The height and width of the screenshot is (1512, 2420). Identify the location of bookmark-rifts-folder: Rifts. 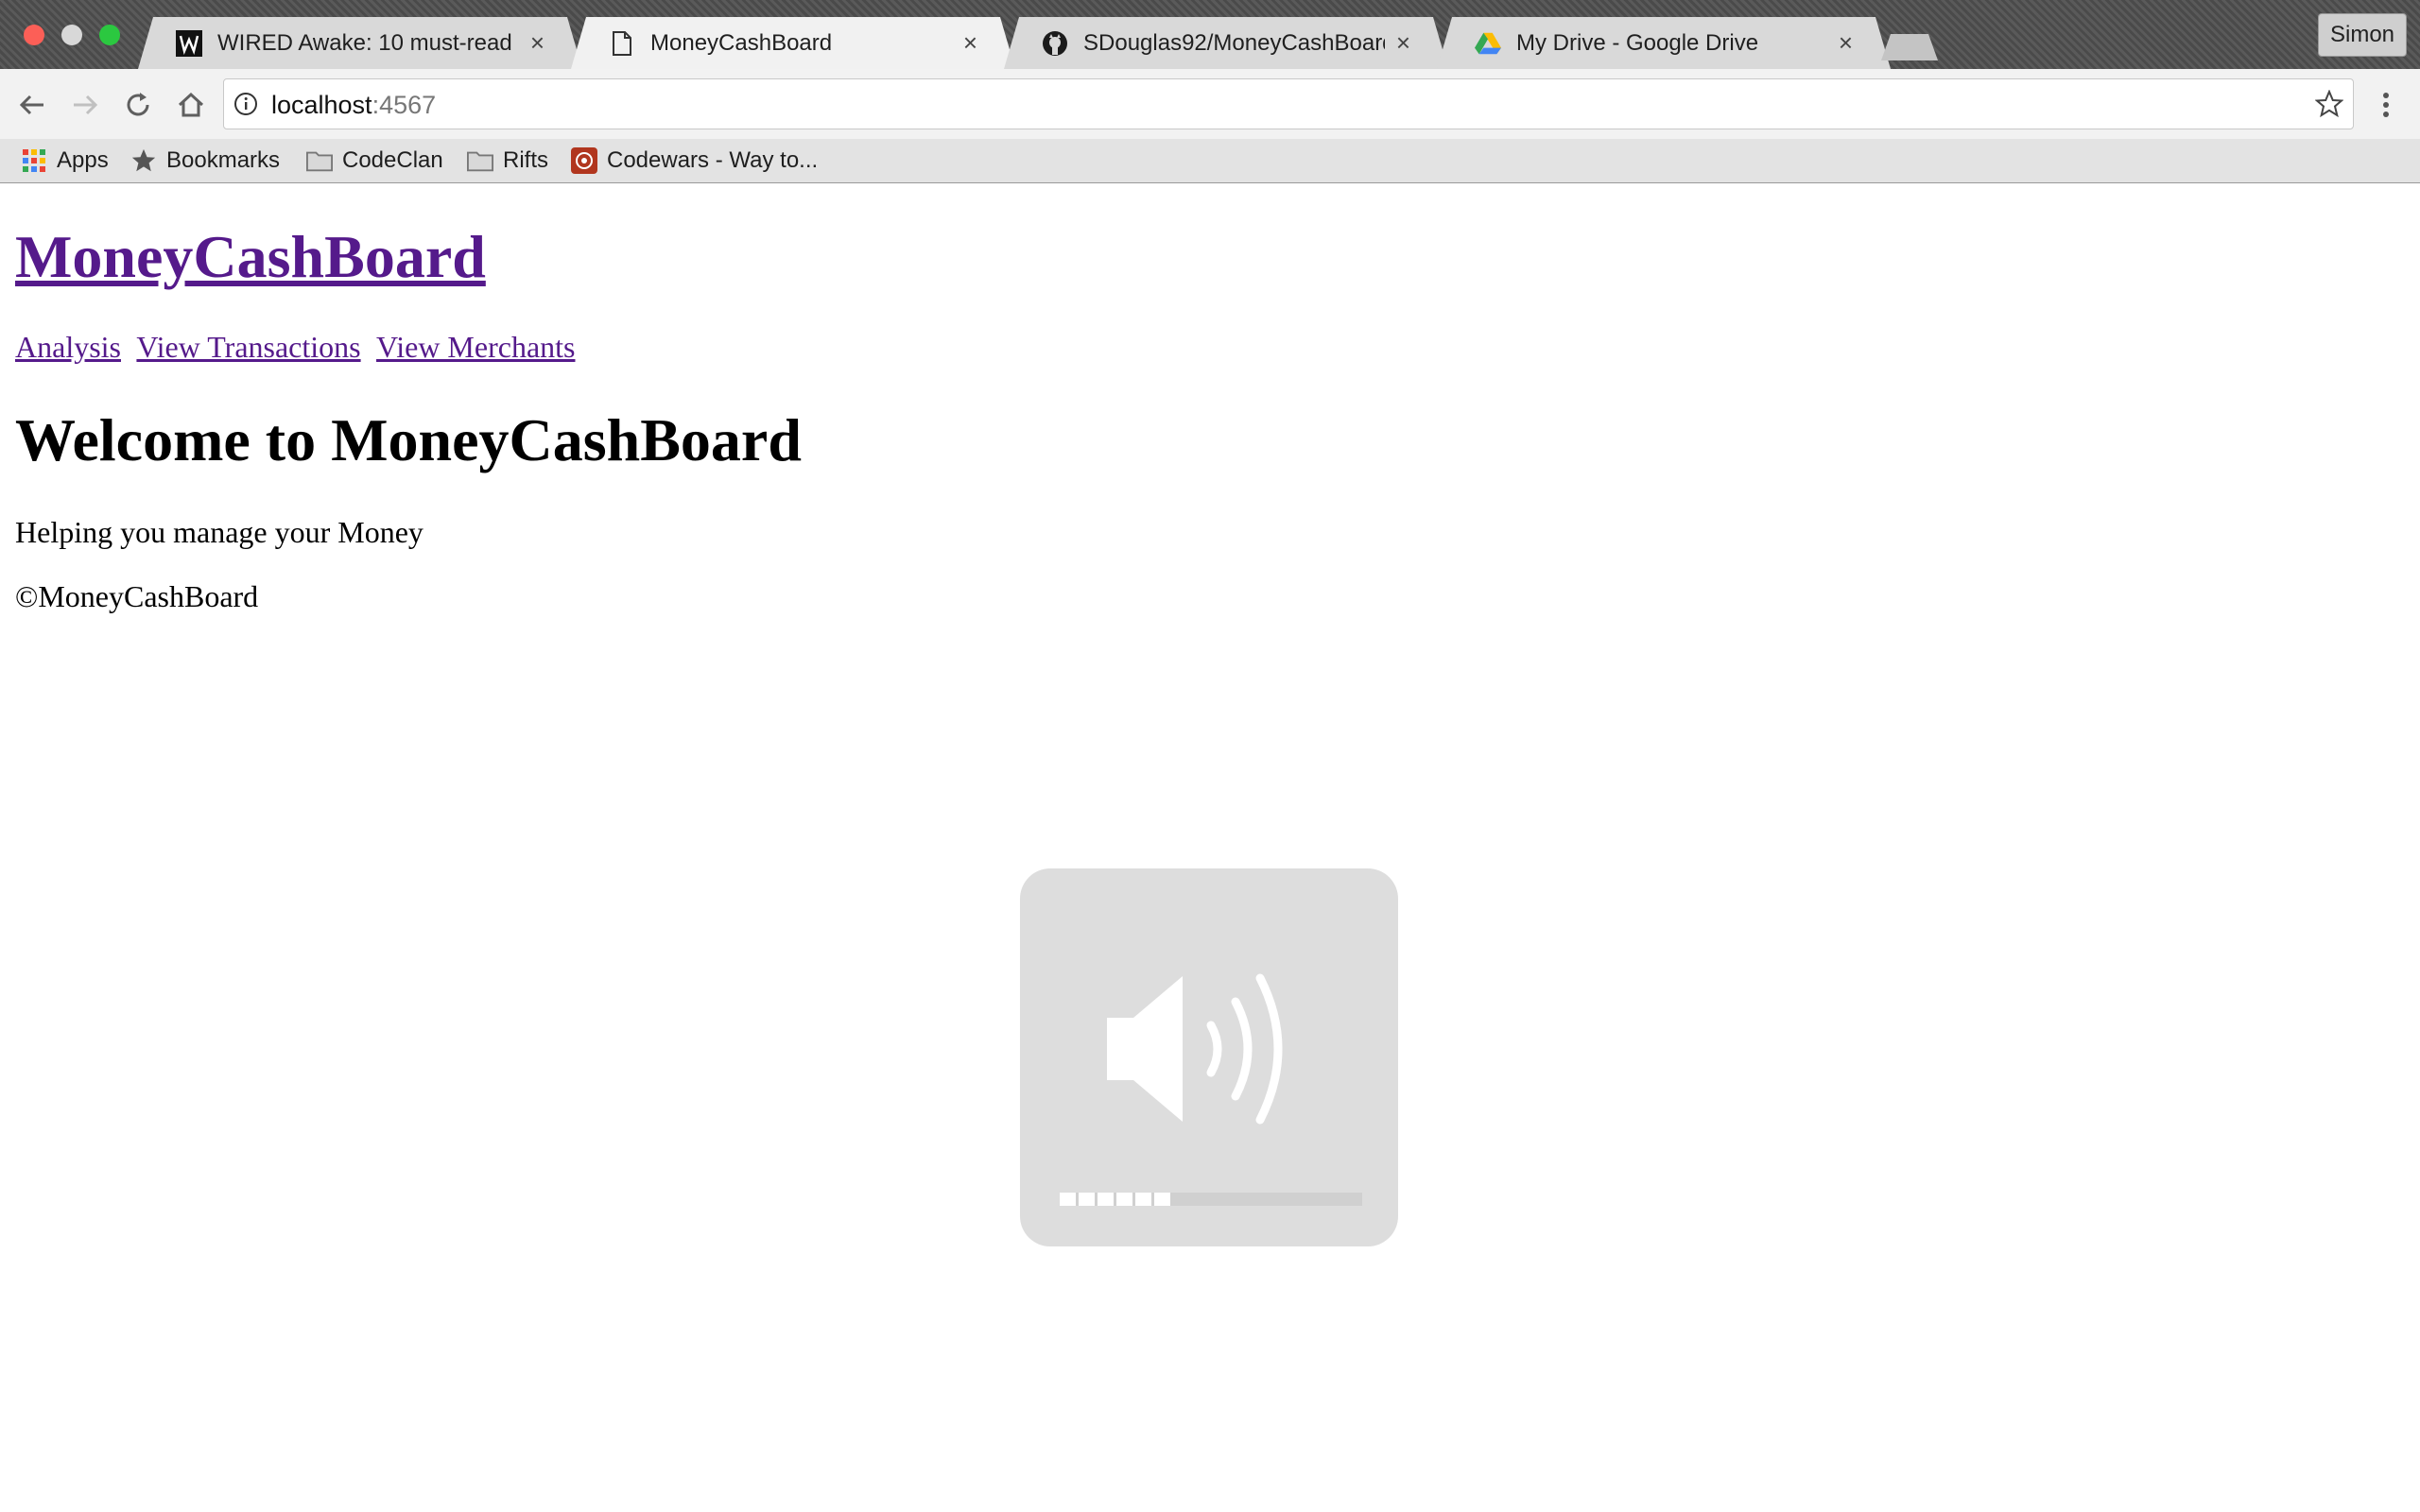
(508, 161).